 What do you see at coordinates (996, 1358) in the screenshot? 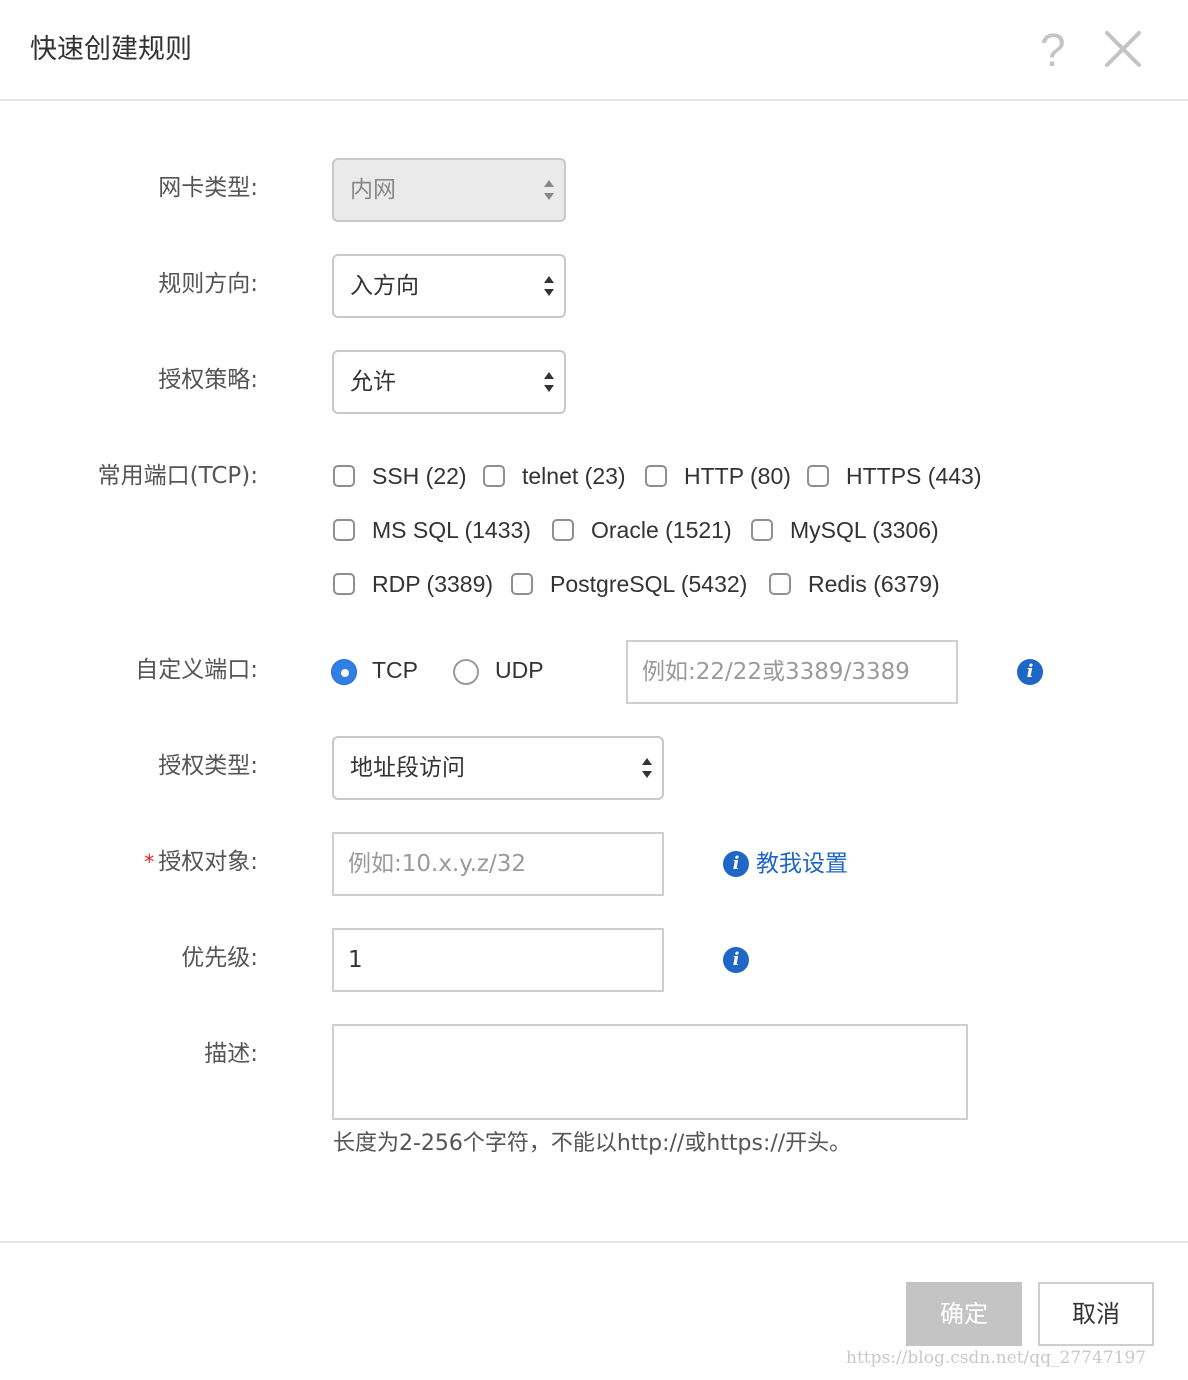
I see `watermark: https://blog.csdn.net/qq_27747197` at bounding box center [996, 1358].